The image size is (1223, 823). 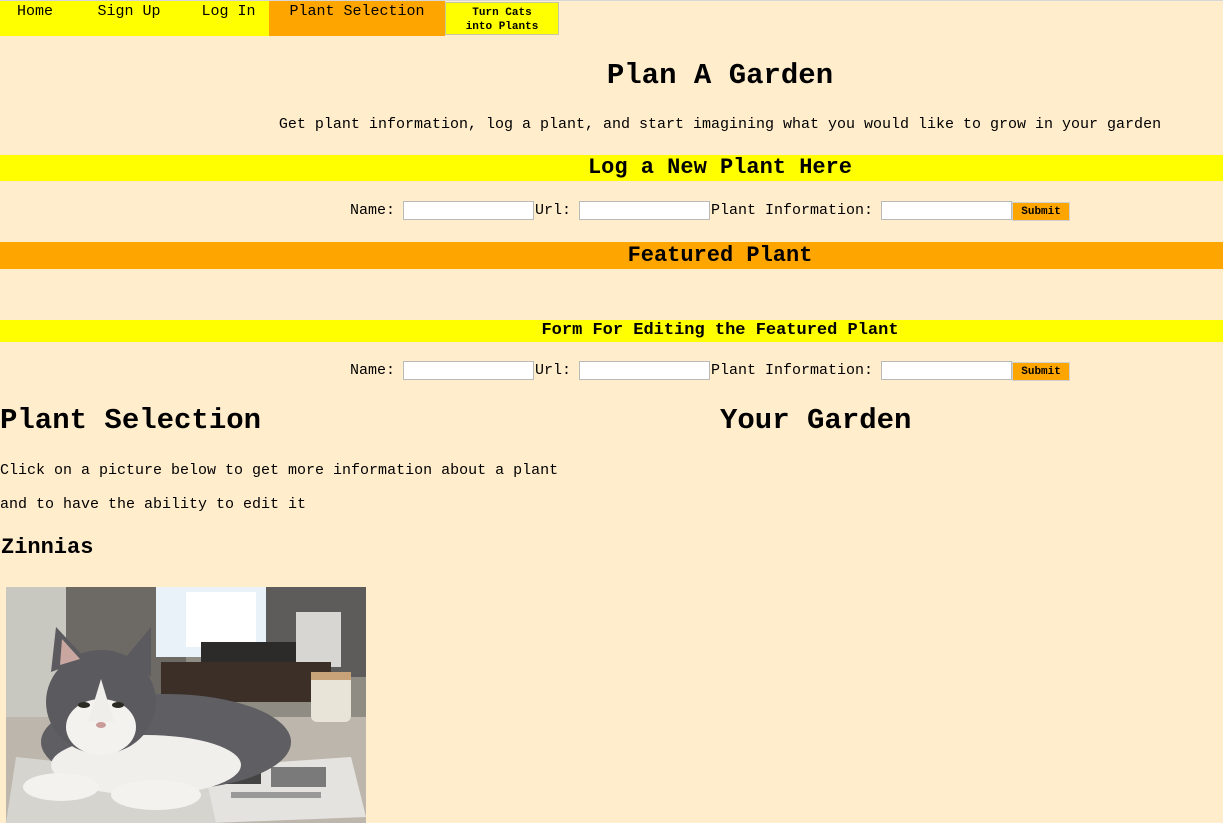 What do you see at coordinates (129, 11) in the screenshot?
I see `nav-sign-up-label: Sign Up` at bounding box center [129, 11].